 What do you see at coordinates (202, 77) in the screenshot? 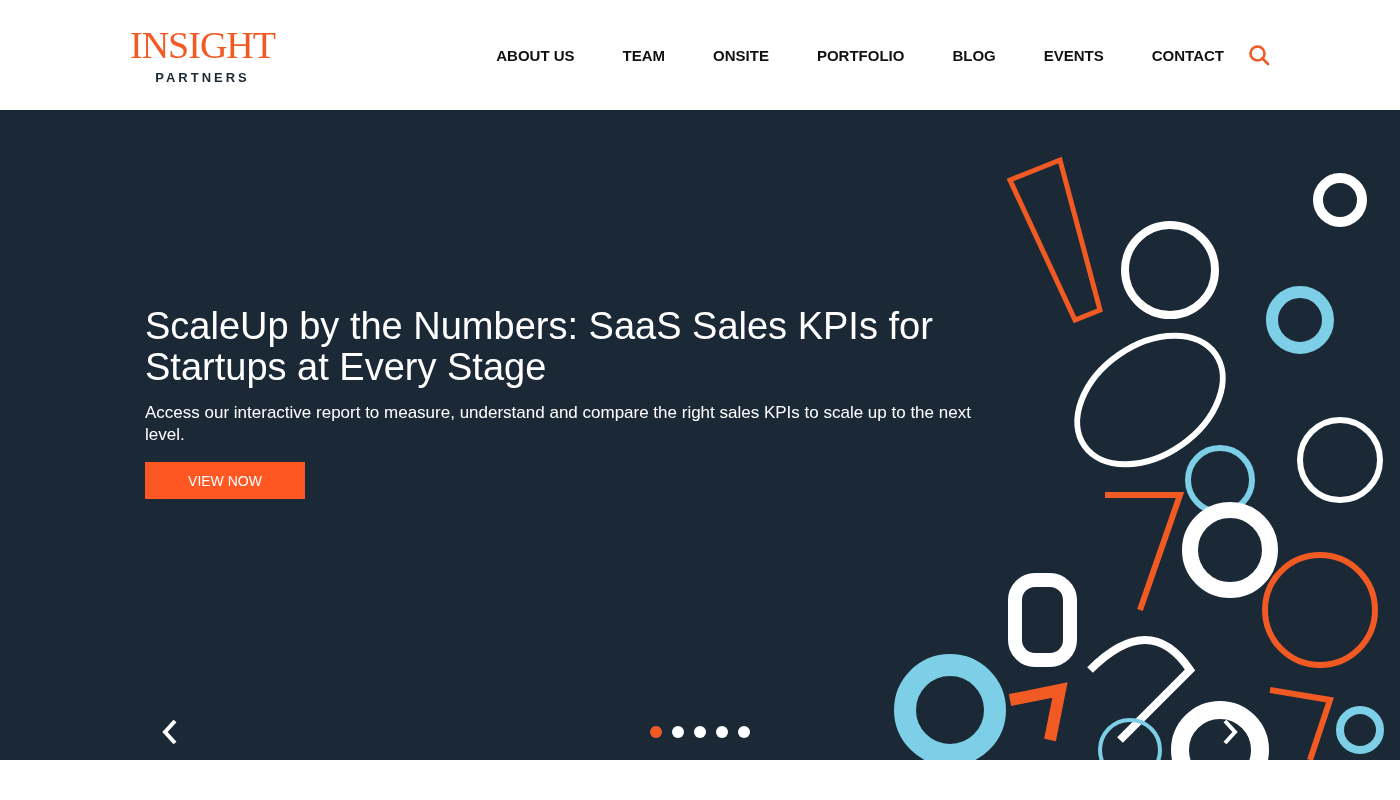
I see `logo-subtitle: PARTNERS` at bounding box center [202, 77].